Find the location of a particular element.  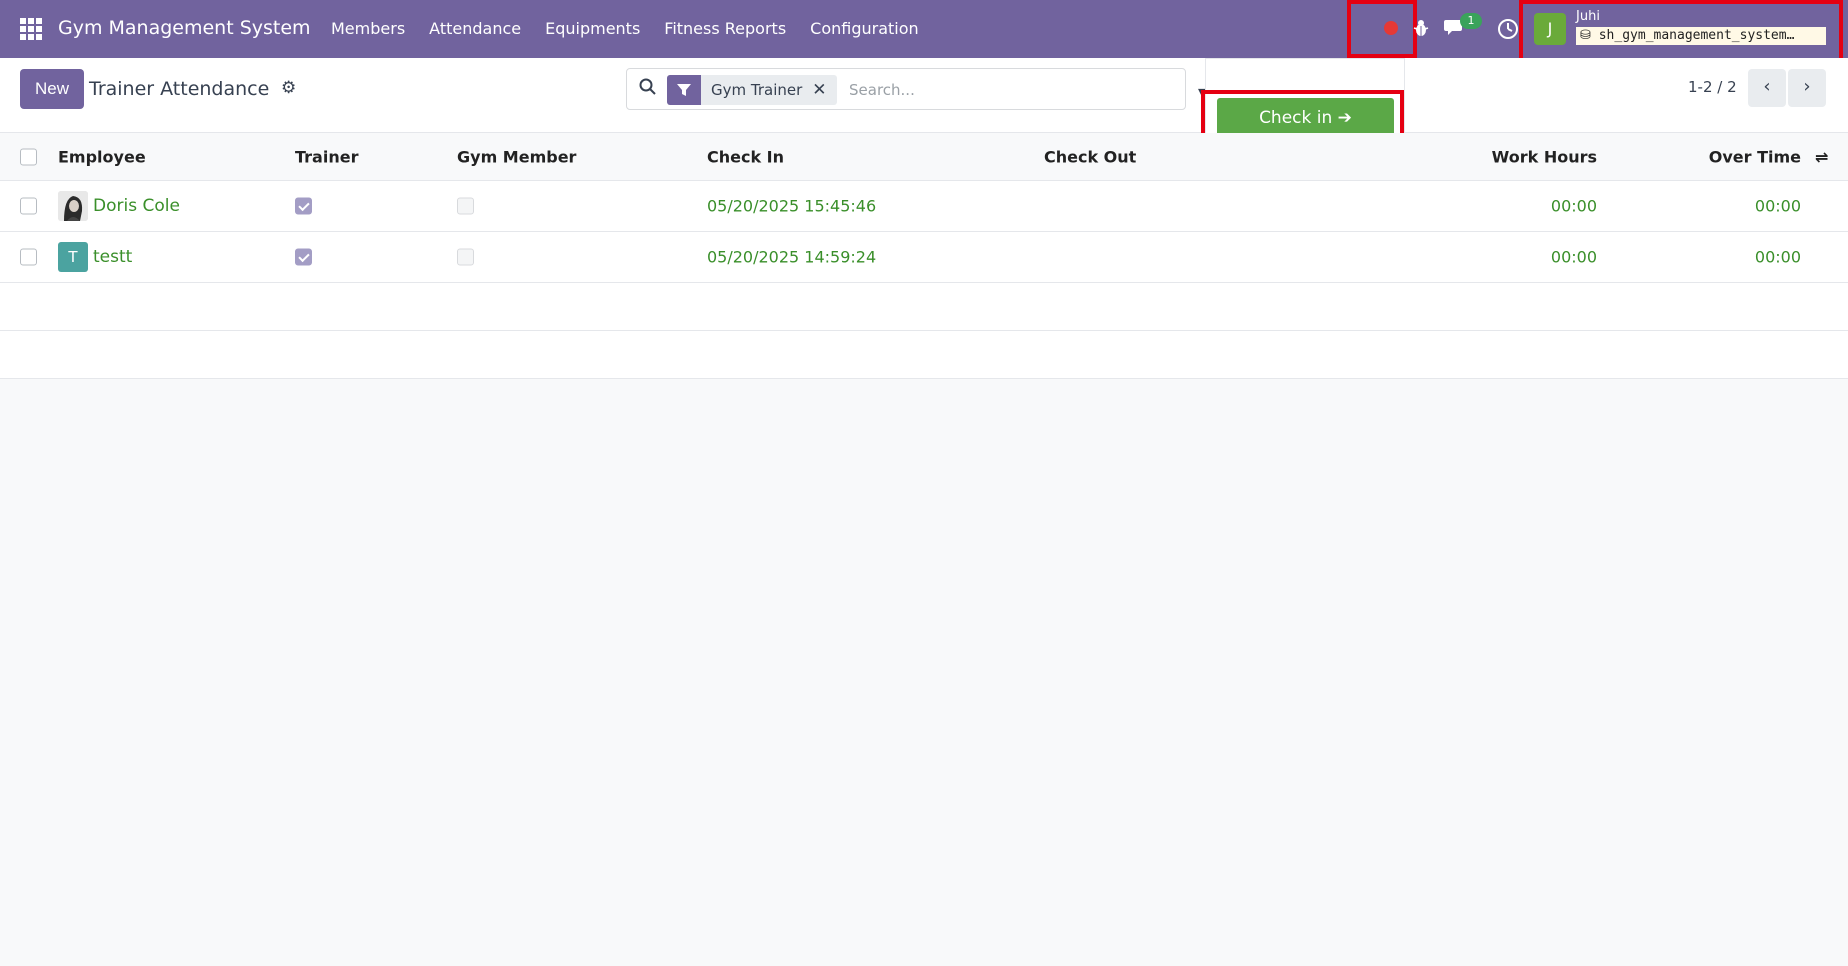

pager-previous-button: ‹ is located at coordinates (1767, 88).